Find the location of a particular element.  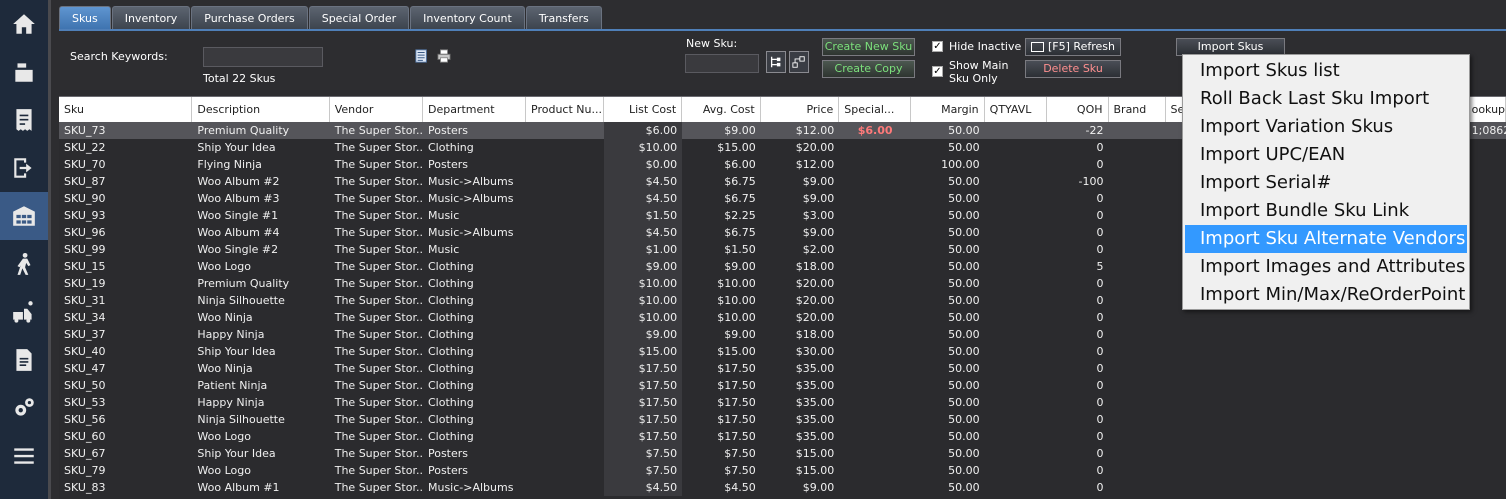

menu-item: Import Images and Attributes is located at coordinates (1326, 267).